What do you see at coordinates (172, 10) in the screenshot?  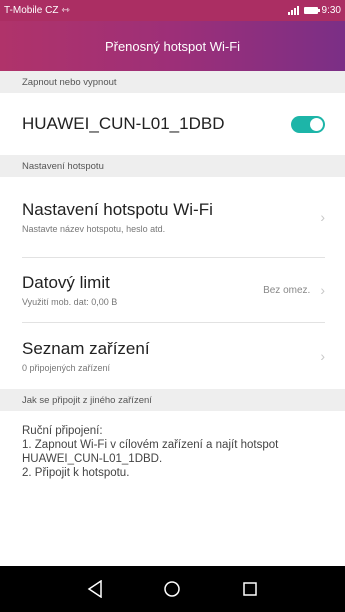 I see `status-bar: T-Mobile CZ ⇿ 9:30` at bounding box center [172, 10].